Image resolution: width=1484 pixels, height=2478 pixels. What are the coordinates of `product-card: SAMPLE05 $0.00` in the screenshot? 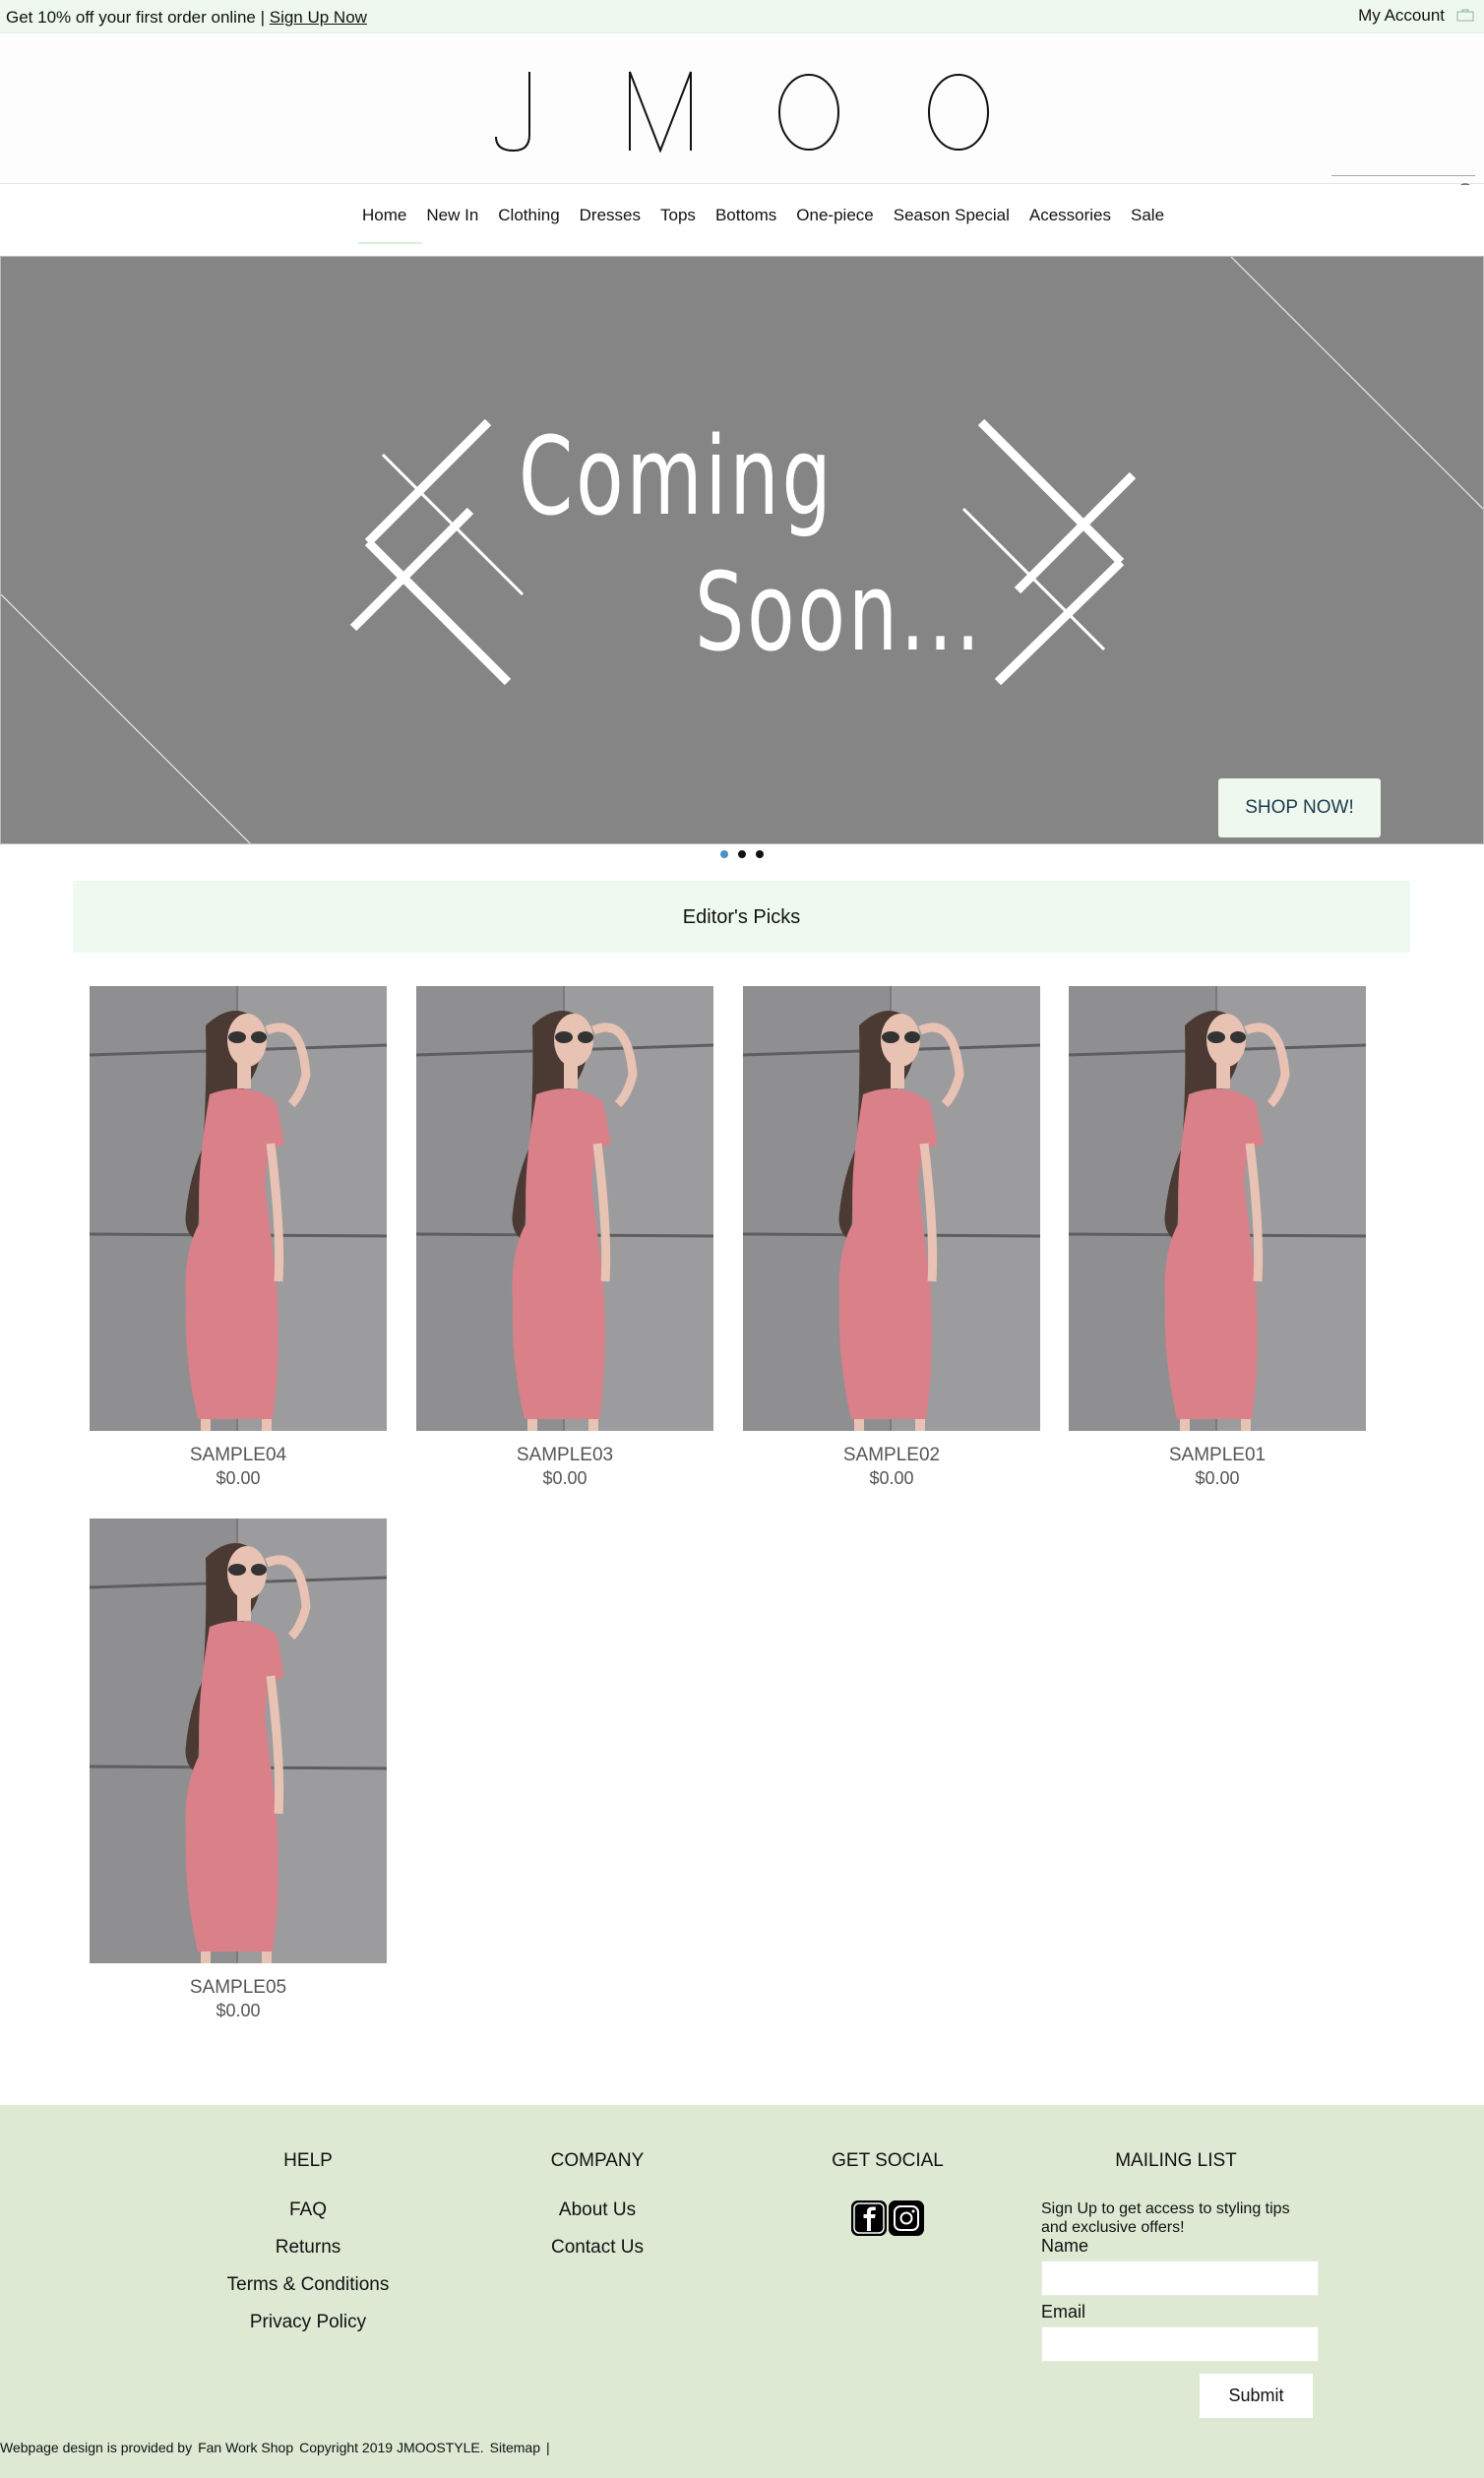 It's located at (239, 1769).